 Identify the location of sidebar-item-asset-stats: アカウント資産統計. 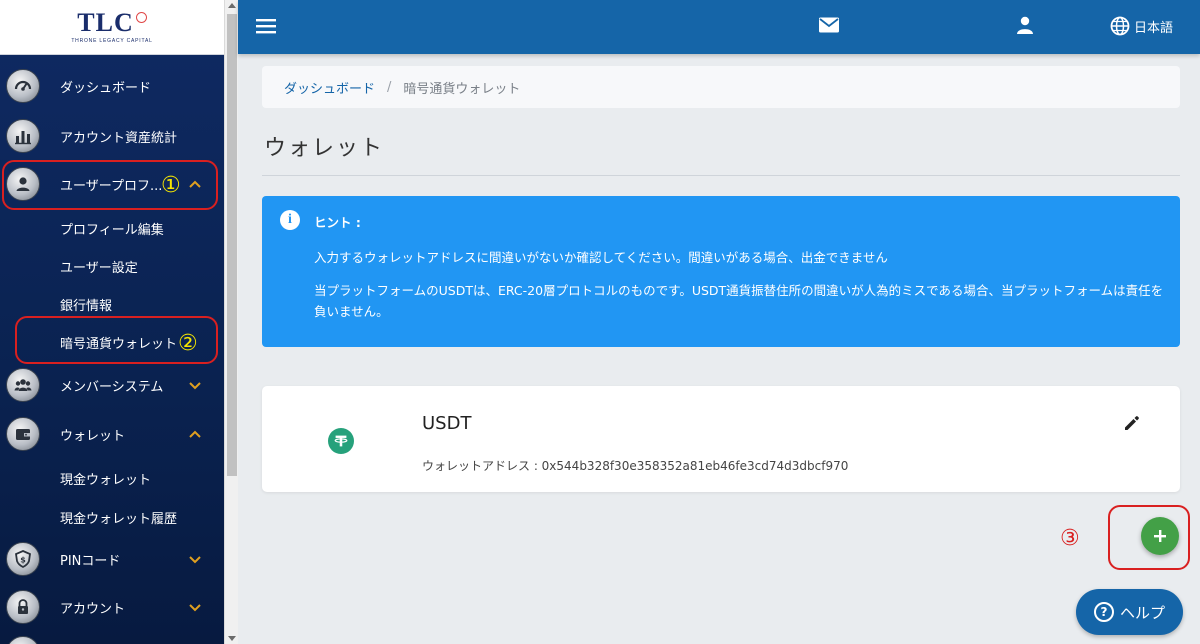
(112, 136).